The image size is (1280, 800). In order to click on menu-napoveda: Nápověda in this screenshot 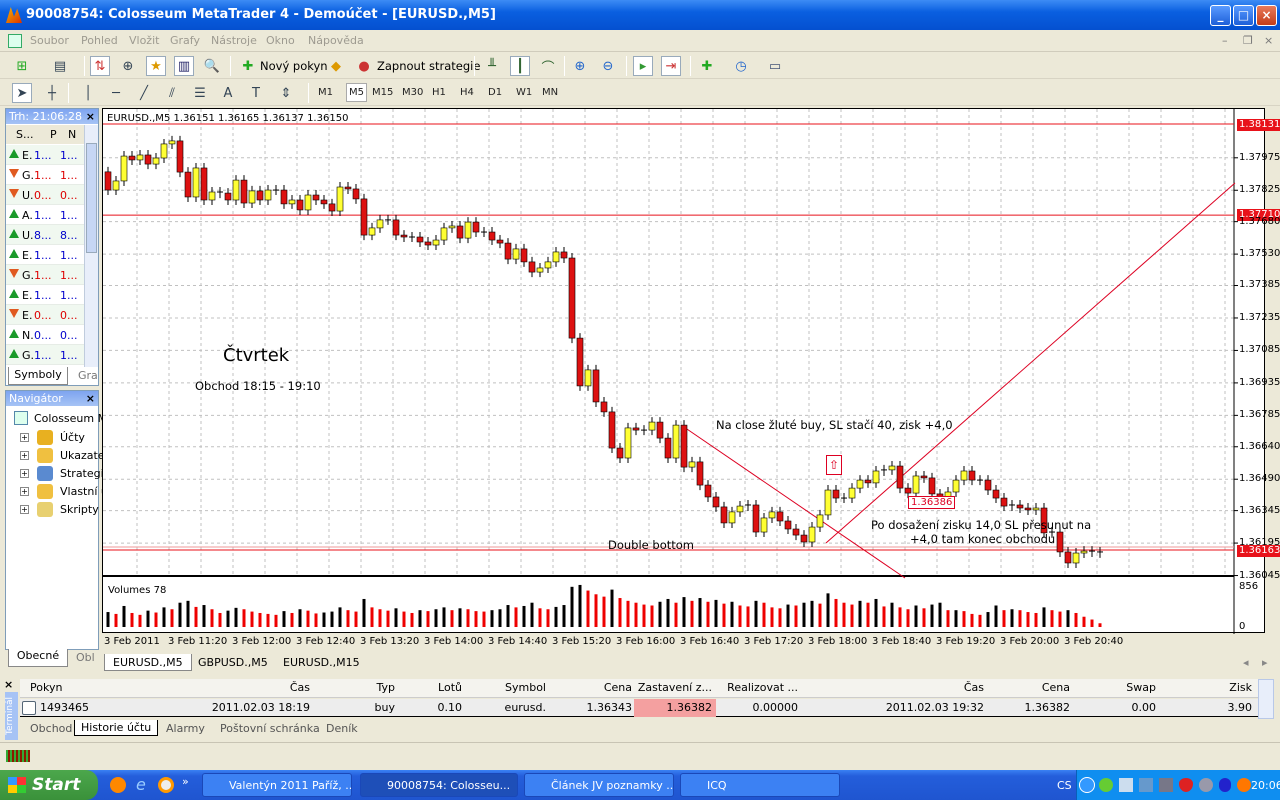, I will do `click(336, 40)`.